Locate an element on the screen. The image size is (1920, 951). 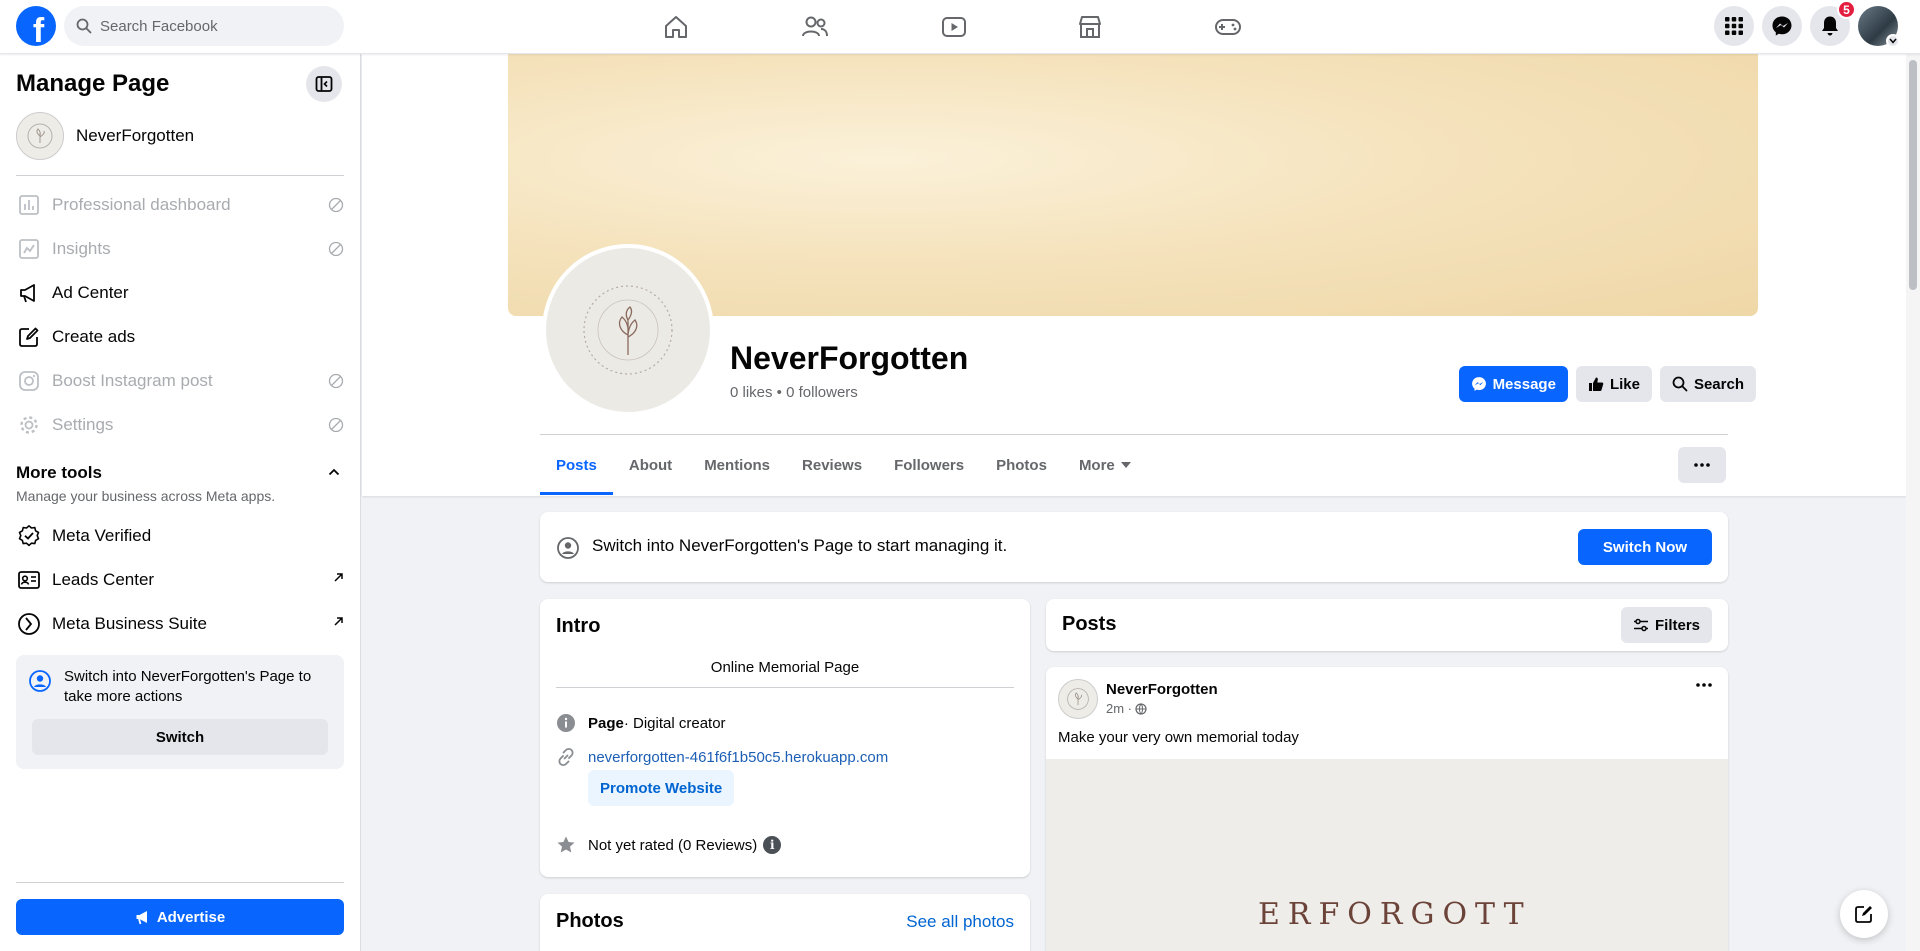
sidebar-item-meta-business-suite: Meta Business Suite is located at coordinates (180, 624).